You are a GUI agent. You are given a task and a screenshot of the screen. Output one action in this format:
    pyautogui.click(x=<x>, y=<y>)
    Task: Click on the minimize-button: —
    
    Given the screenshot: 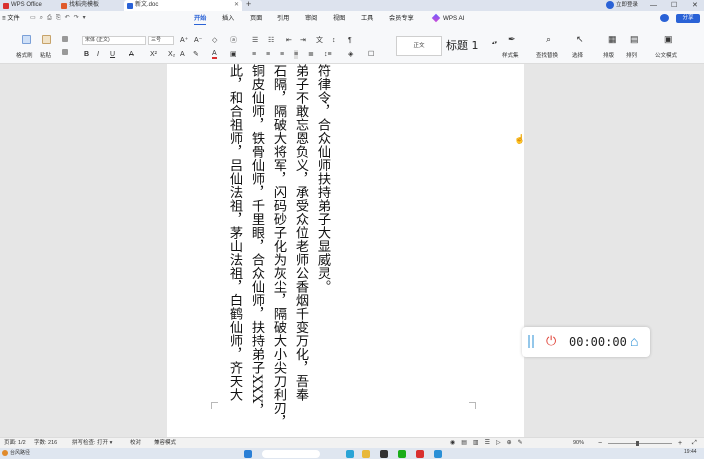 What is the action you would take?
    pyautogui.click(x=653, y=5)
    